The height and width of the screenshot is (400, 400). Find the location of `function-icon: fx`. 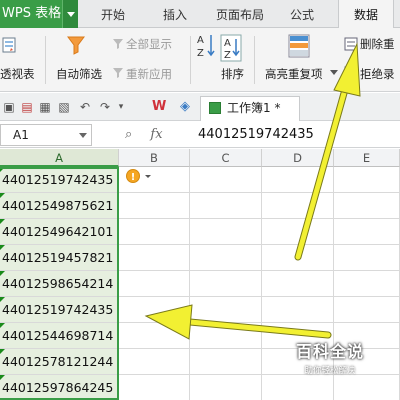

function-icon: fx is located at coordinates (156, 134).